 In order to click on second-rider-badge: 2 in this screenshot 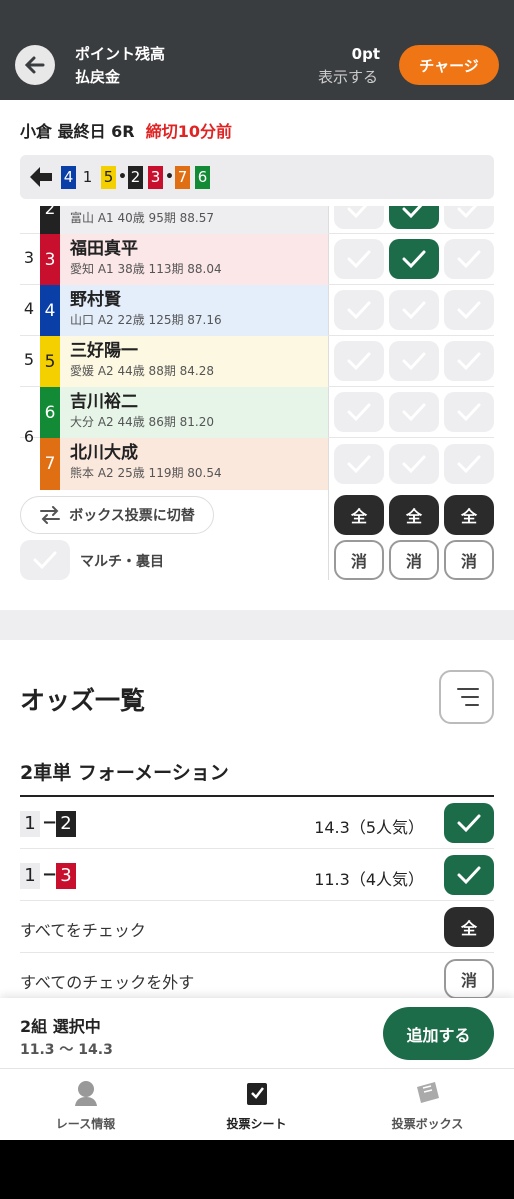, I will do `click(66, 824)`.